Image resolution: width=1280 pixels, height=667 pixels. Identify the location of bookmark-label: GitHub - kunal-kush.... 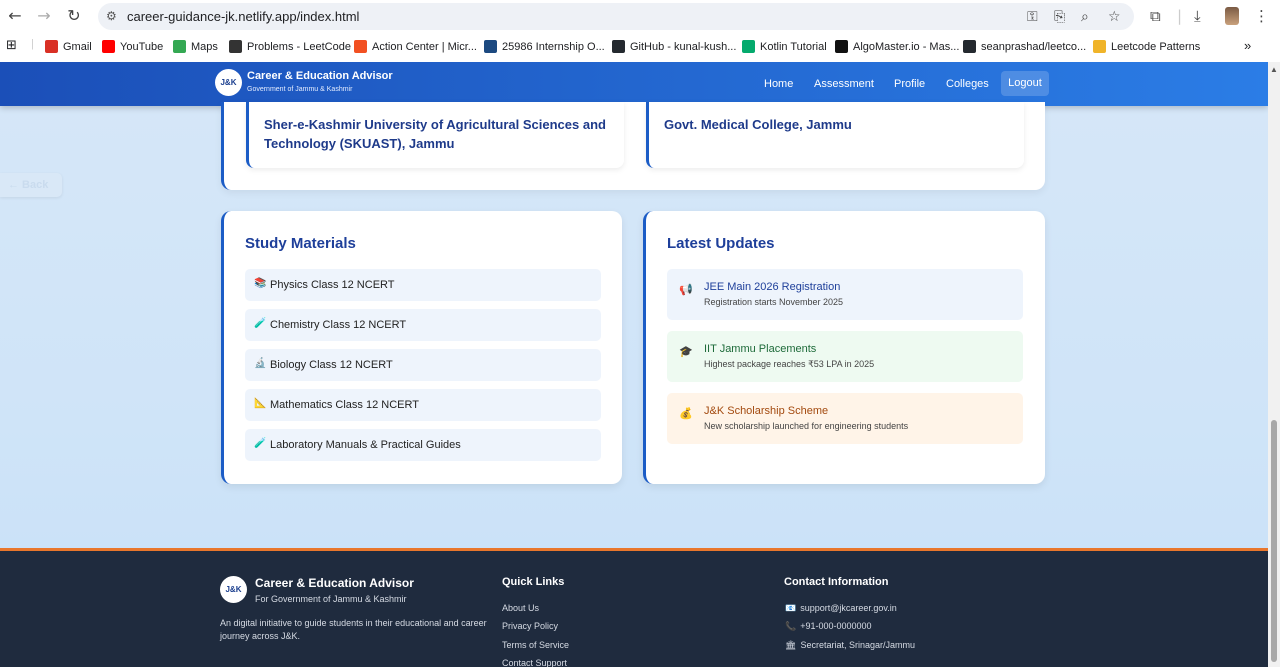
(683, 46).